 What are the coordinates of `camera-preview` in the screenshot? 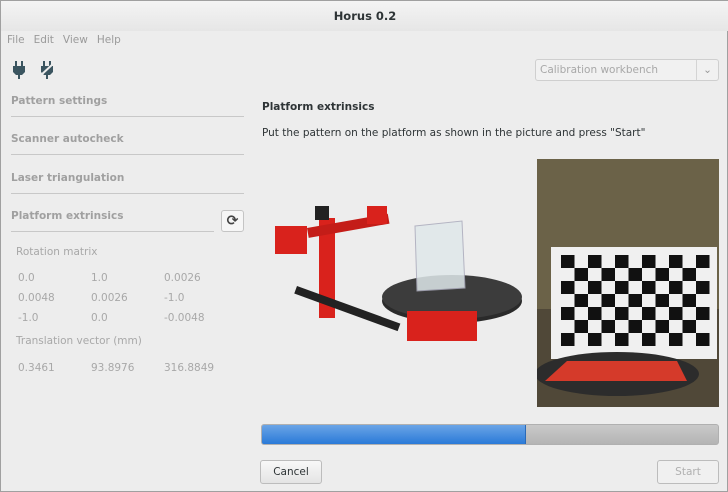 It's located at (628, 283).